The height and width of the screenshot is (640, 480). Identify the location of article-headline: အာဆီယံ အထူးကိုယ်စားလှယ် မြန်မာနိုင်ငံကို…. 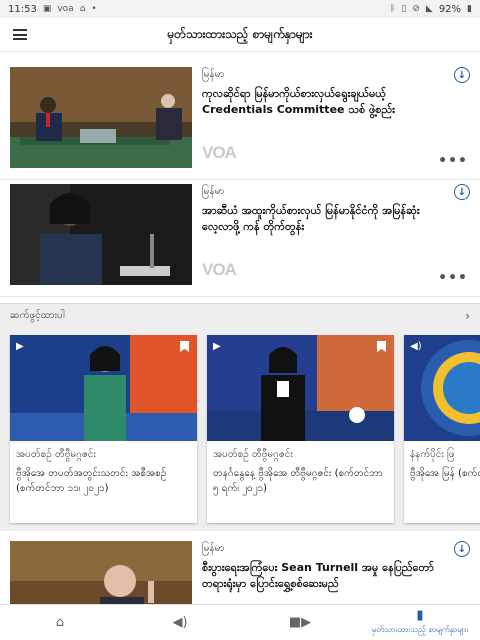
(323, 219).